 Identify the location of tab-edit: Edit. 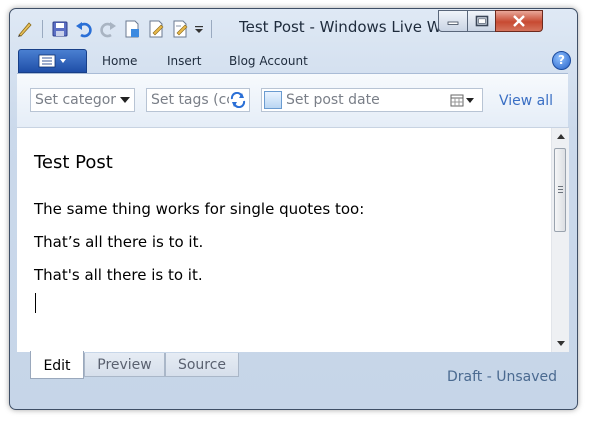
(57, 365).